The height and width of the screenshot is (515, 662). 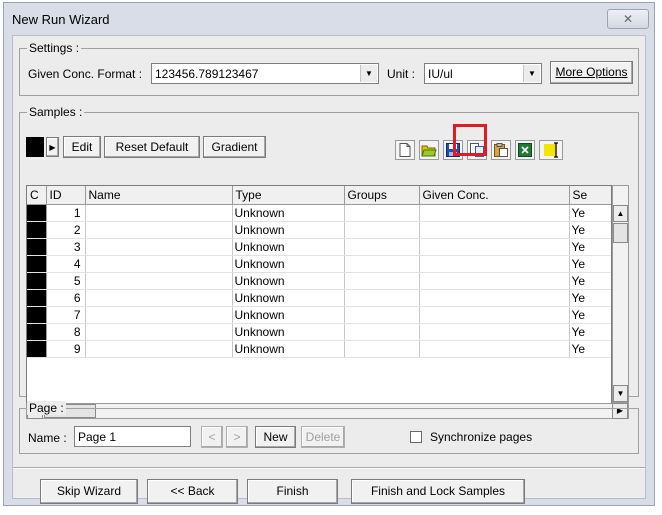 I want to click on id-cell: 2, so click(x=66, y=230).